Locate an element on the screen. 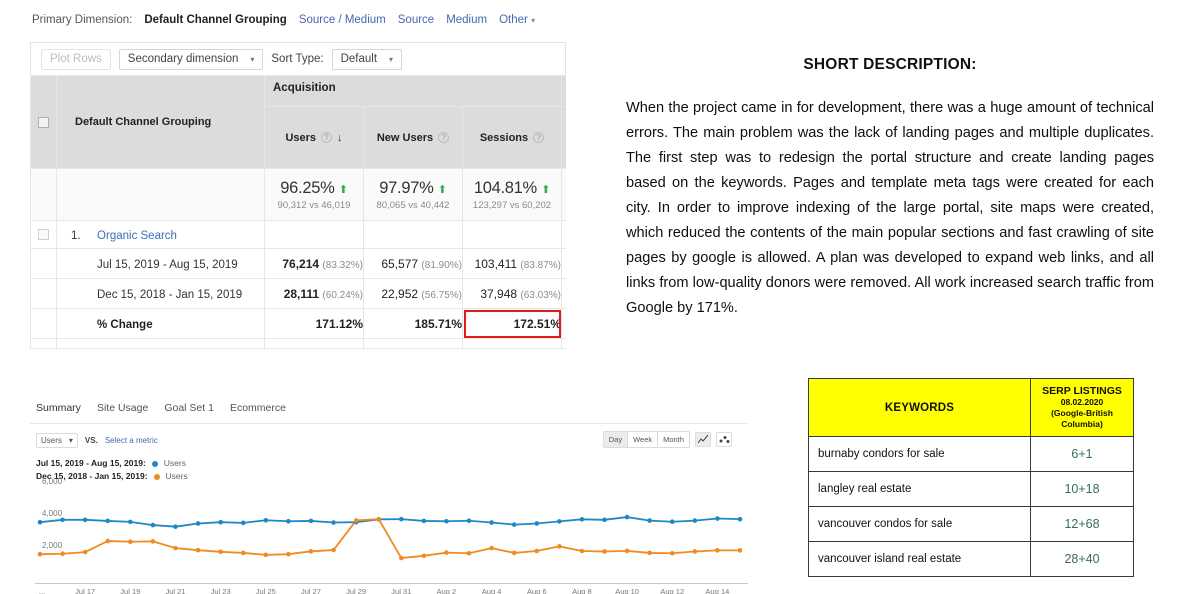 Image resolution: width=1179 pixels, height=594 pixels. select-all-checkbox is located at coordinates (43, 122).